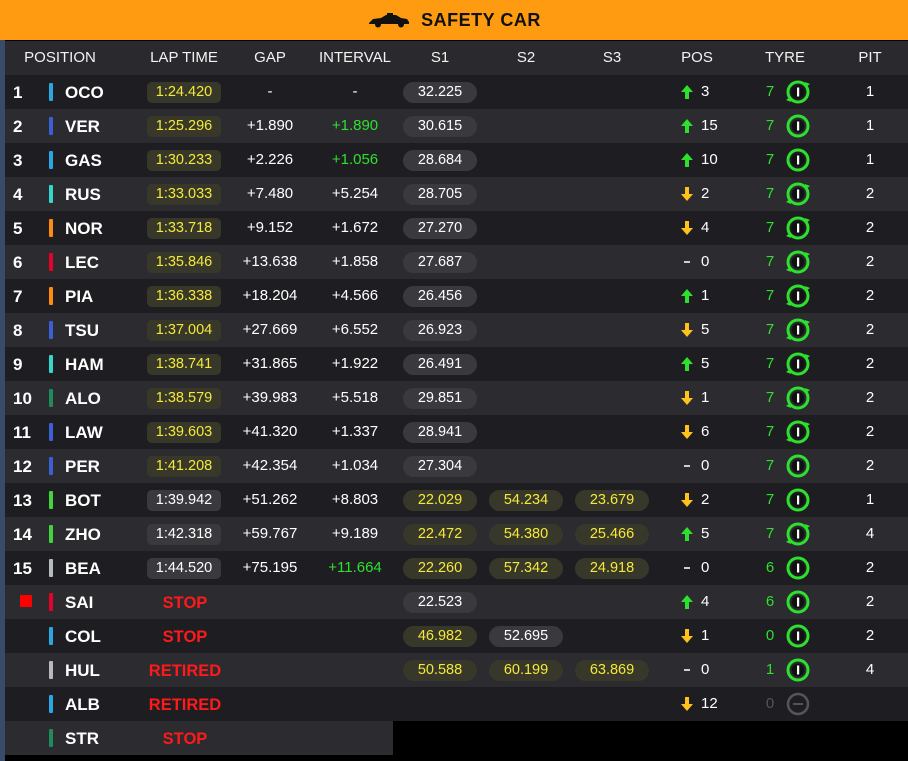 This screenshot has width=908, height=761. I want to click on sector-s1: 26.456, so click(440, 296).